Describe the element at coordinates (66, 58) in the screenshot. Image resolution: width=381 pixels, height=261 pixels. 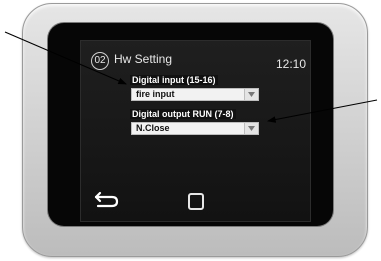
I see `callout-arrow-left` at that location.